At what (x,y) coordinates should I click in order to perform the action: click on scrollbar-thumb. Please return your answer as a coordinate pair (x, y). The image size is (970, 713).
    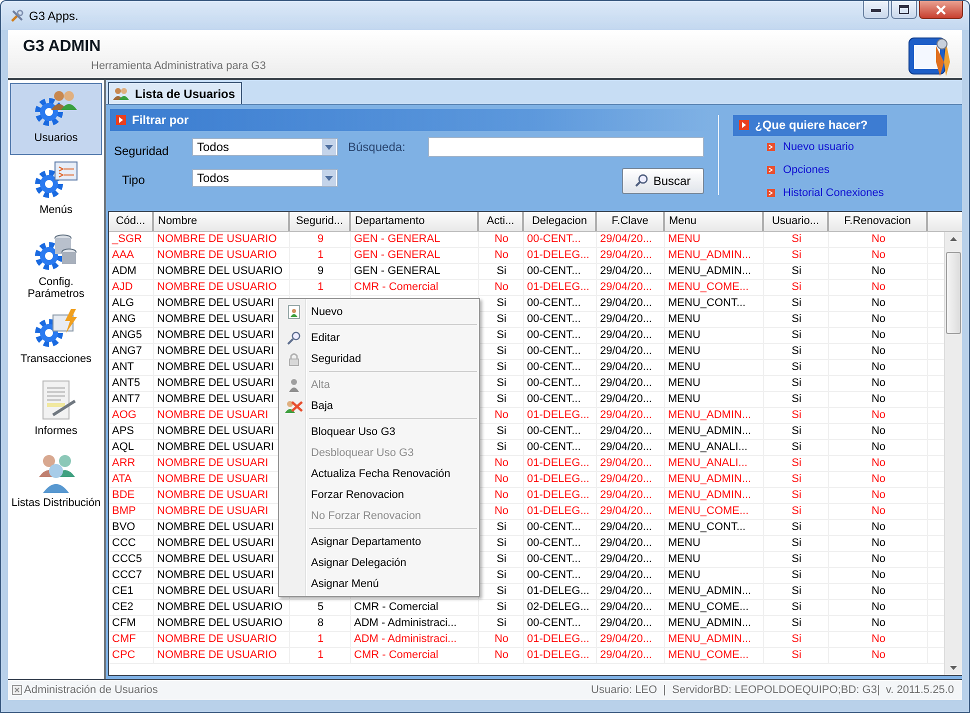
    Looking at the image, I should click on (953, 293).